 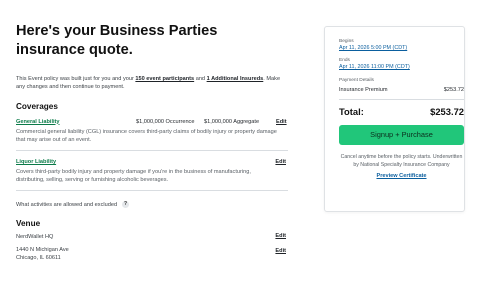 I want to click on edit-venue-address-button: Edit, so click(x=280, y=251).